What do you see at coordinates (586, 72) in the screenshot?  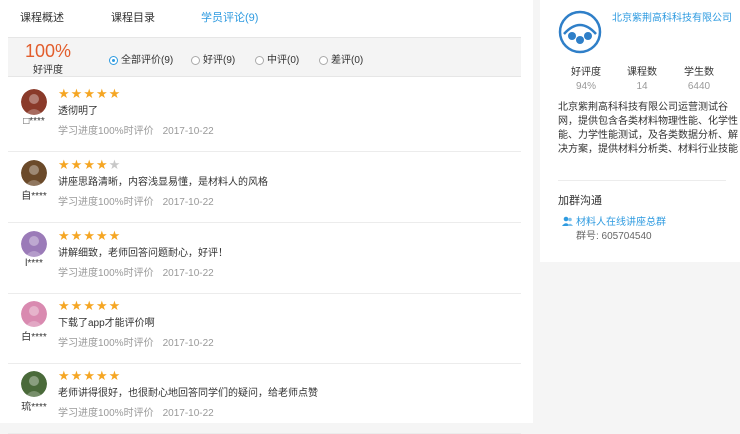 I see `stat-label: 好评度` at bounding box center [586, 72].